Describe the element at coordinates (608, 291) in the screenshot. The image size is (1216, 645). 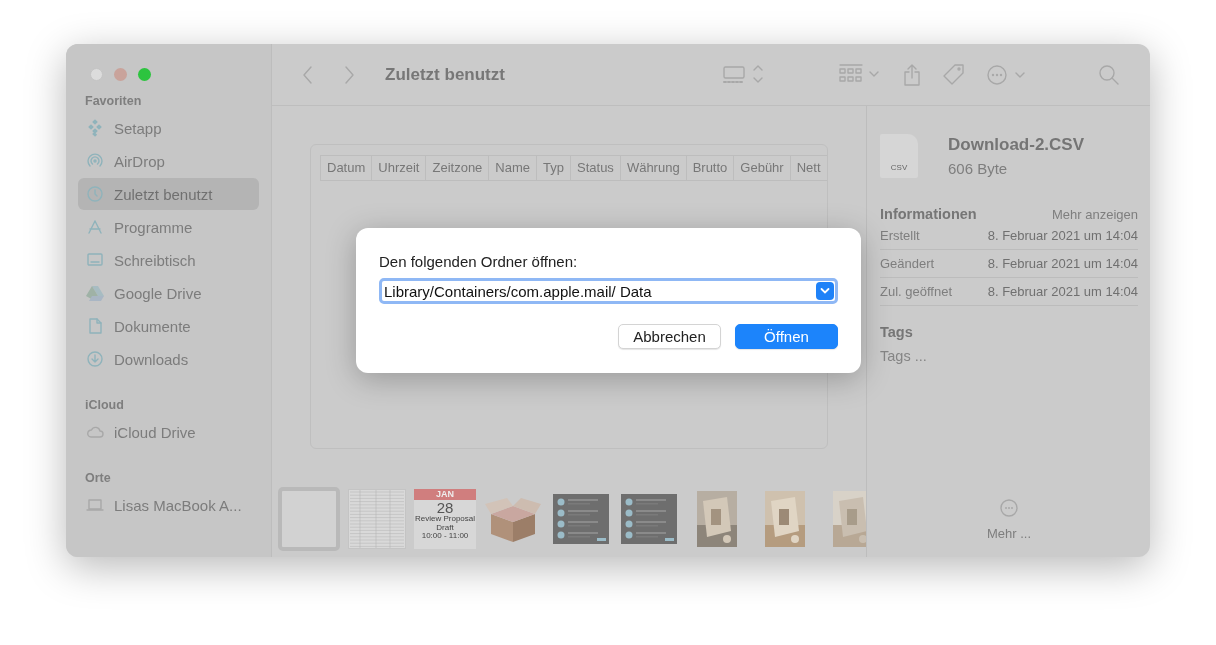
I see `path-field: Library/Containers/com.apple.mail/ Data` at that location.